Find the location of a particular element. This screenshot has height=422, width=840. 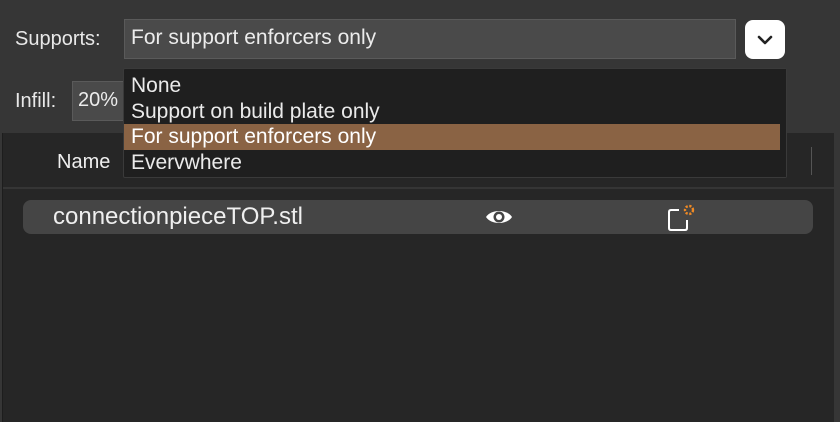

infill-label: Infill: is located at coordinates (36, 101).